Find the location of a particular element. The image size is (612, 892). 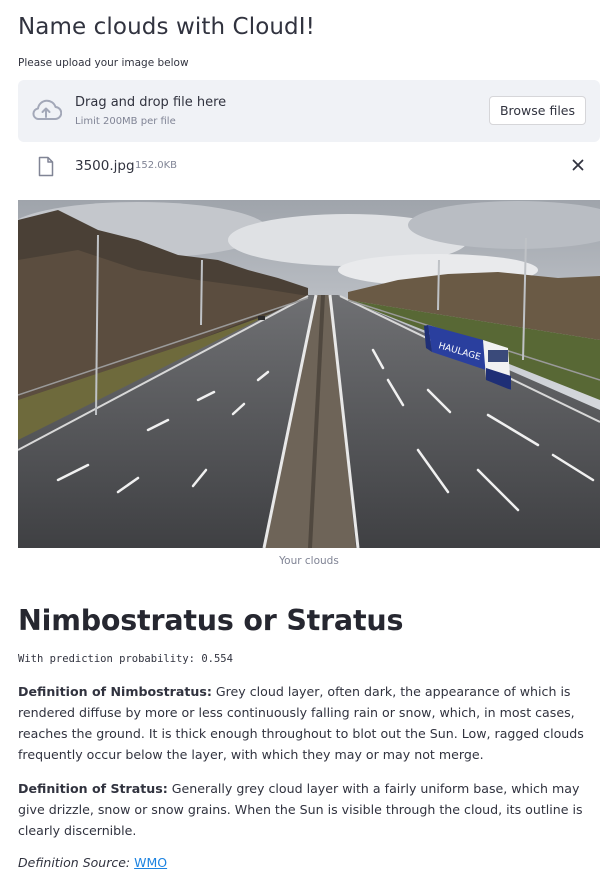

upload-label: Please upload your image below is located at coordinates (103, 63).